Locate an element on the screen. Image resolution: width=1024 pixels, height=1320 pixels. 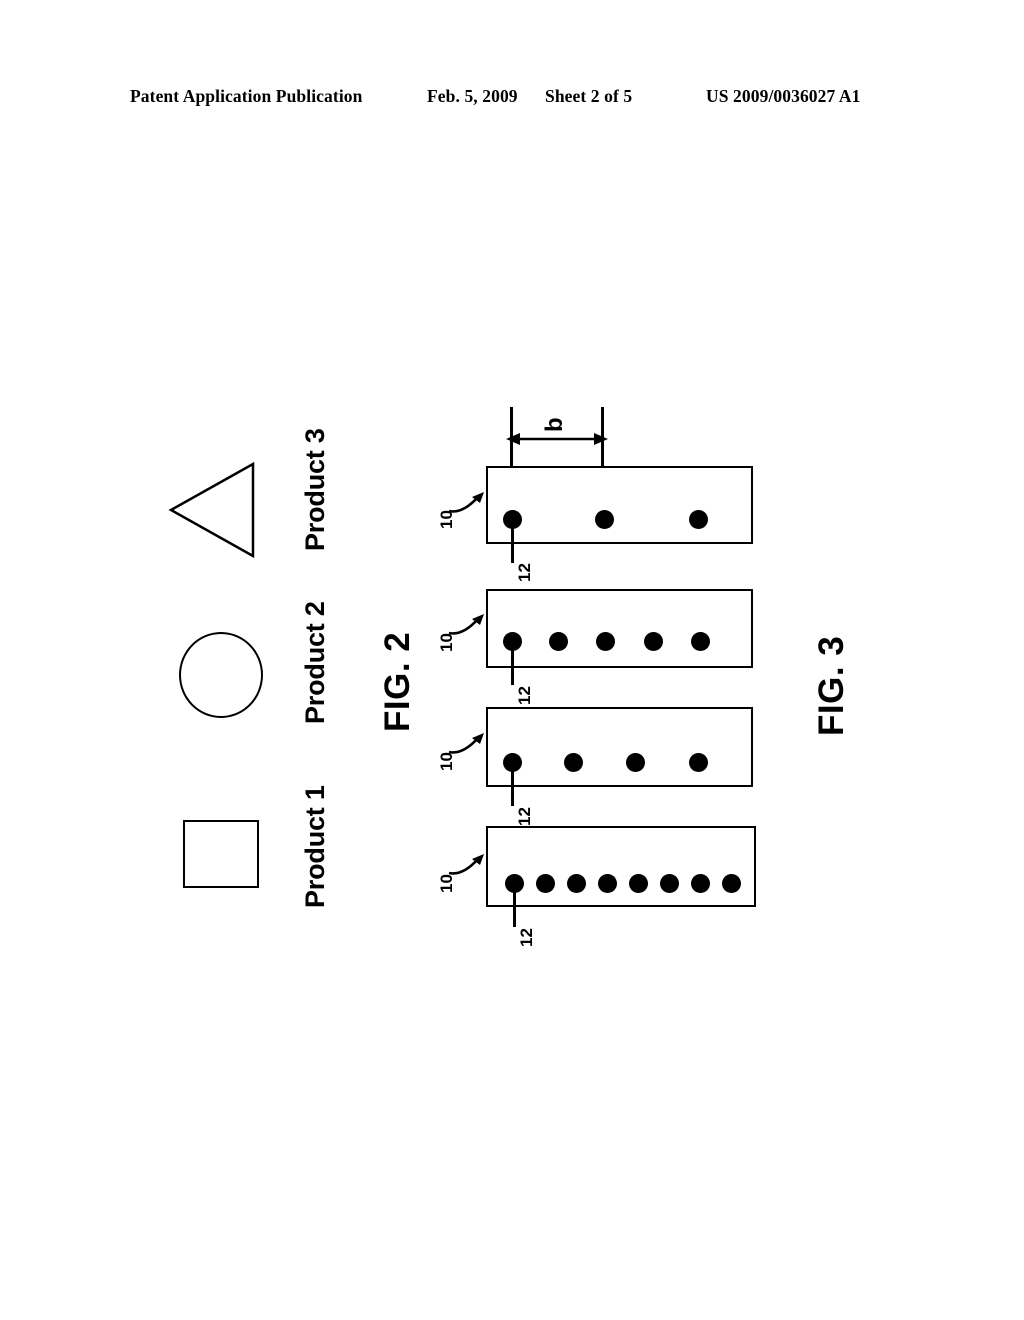
figure-3-caption: FIG. 3 is located at coordinates (831, 685).